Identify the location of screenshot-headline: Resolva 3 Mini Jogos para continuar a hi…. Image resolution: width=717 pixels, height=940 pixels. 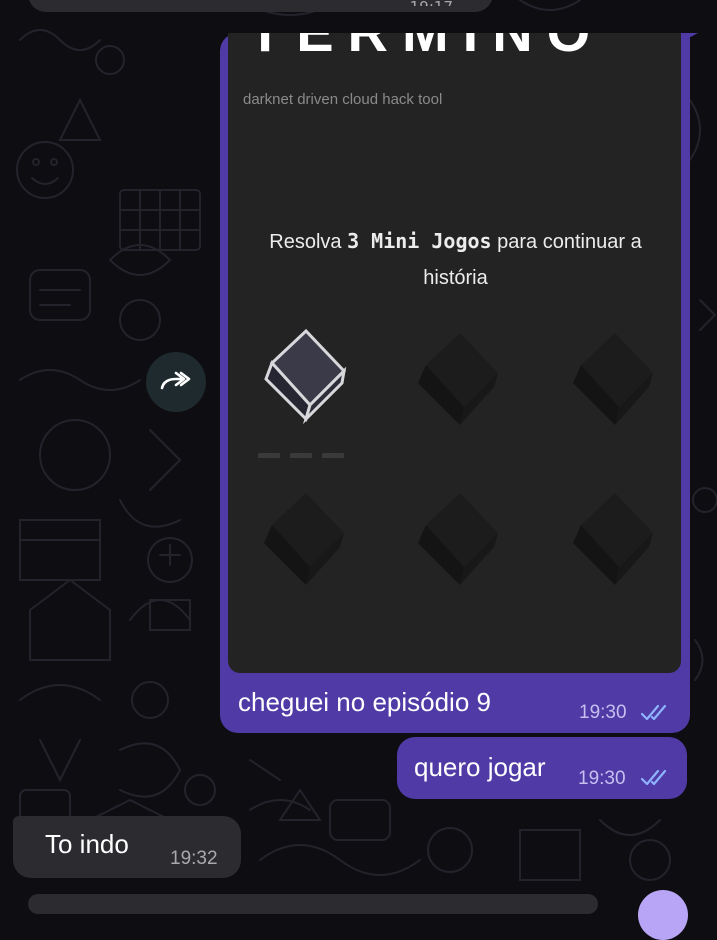
(455, 259).